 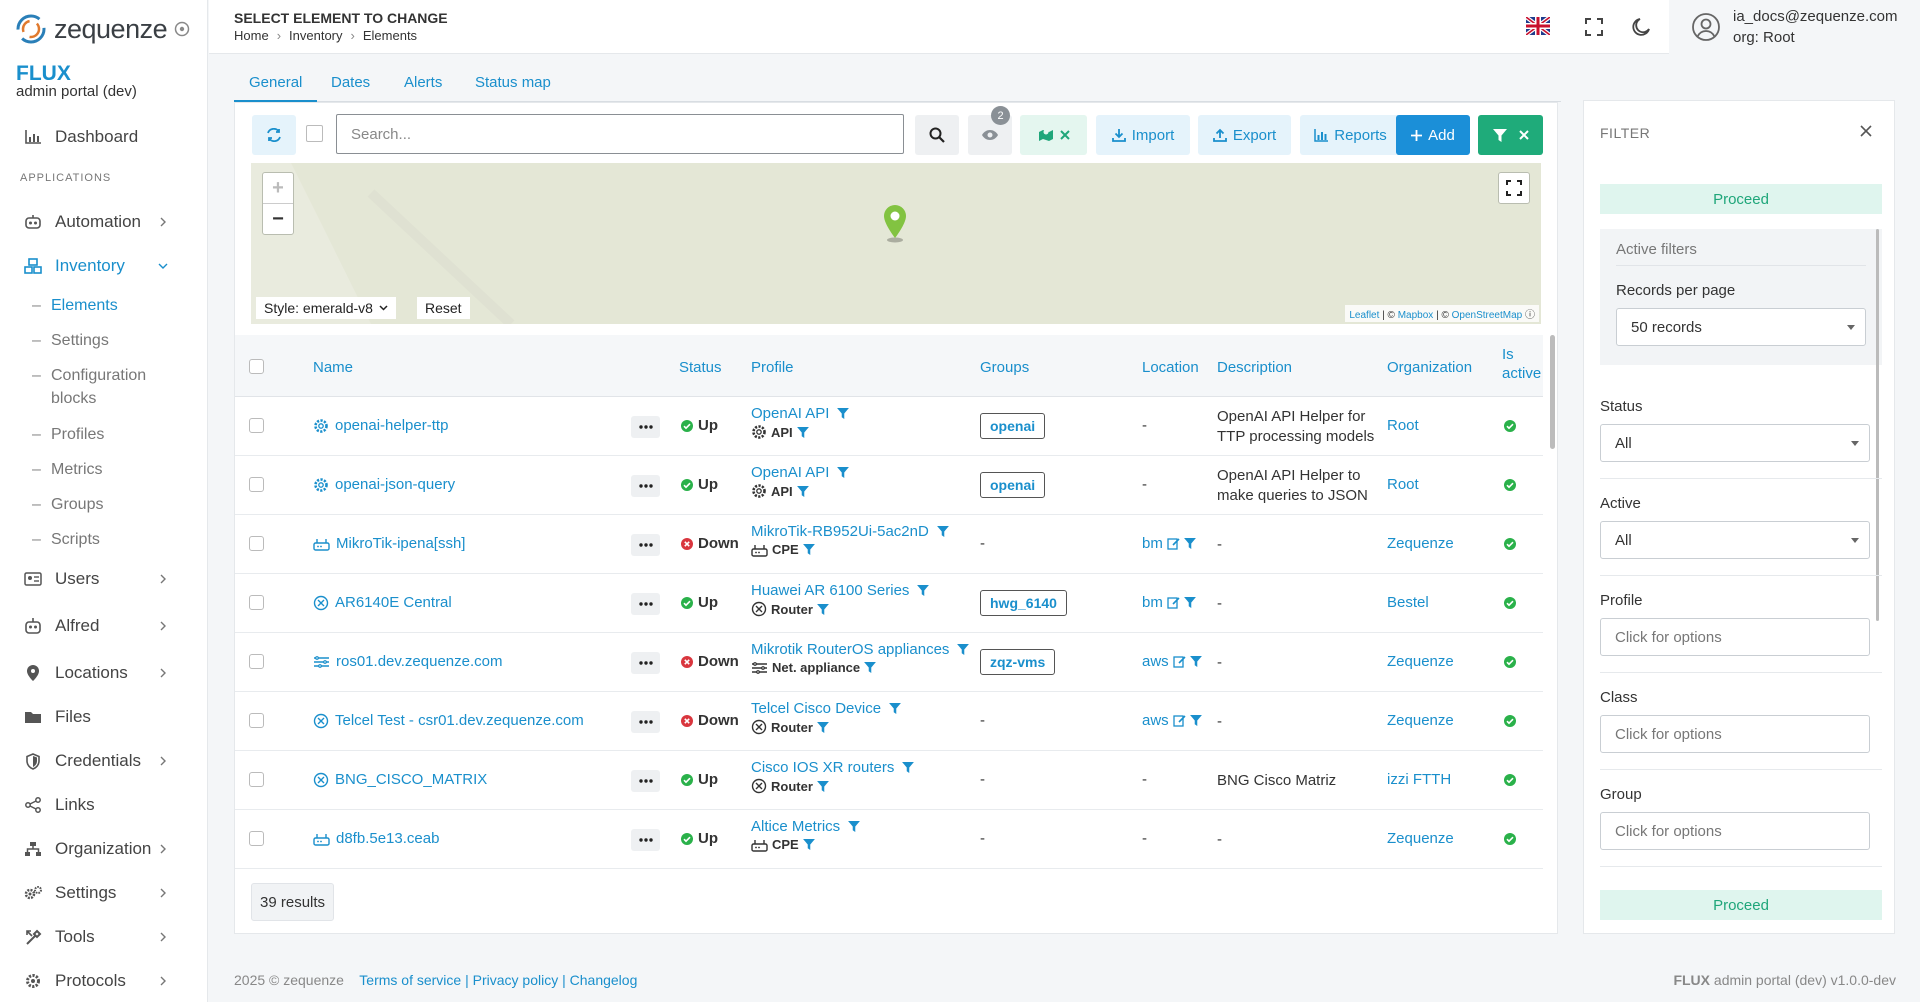 What do you see at coordinates (1741, 327) in the screenshot?
I see `records-per-page-select: 50 records` at bounding box center [1741, 327].